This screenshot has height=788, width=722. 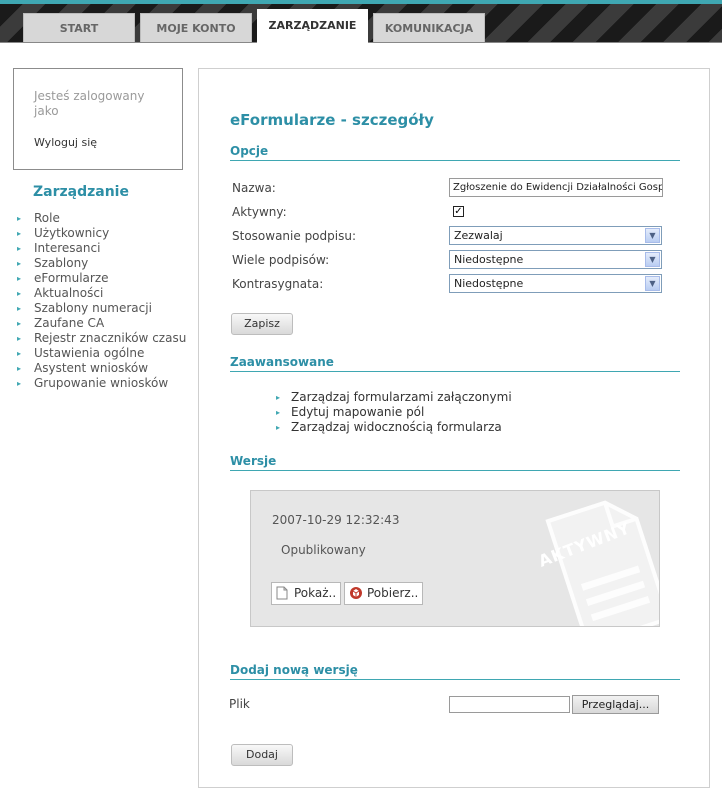 What do you see at coordinates (294, 236) in the screenshot?
I see `signature-label: Stosowanie podpisu:` at bounding box center [294, 236].